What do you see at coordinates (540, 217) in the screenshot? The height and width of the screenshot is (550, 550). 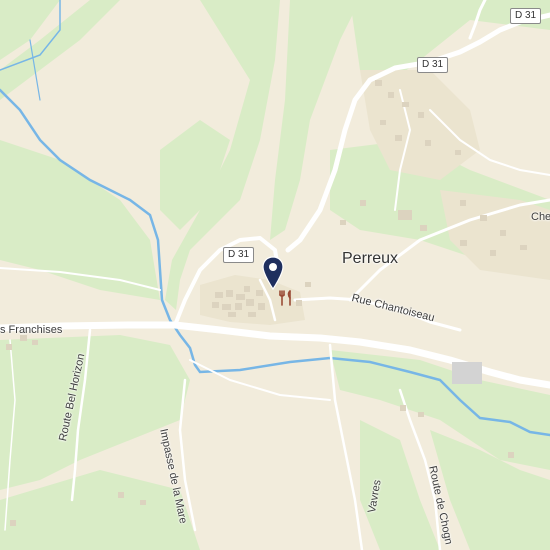 I see `street-label-che: Che` at bounding box center [540, 217].